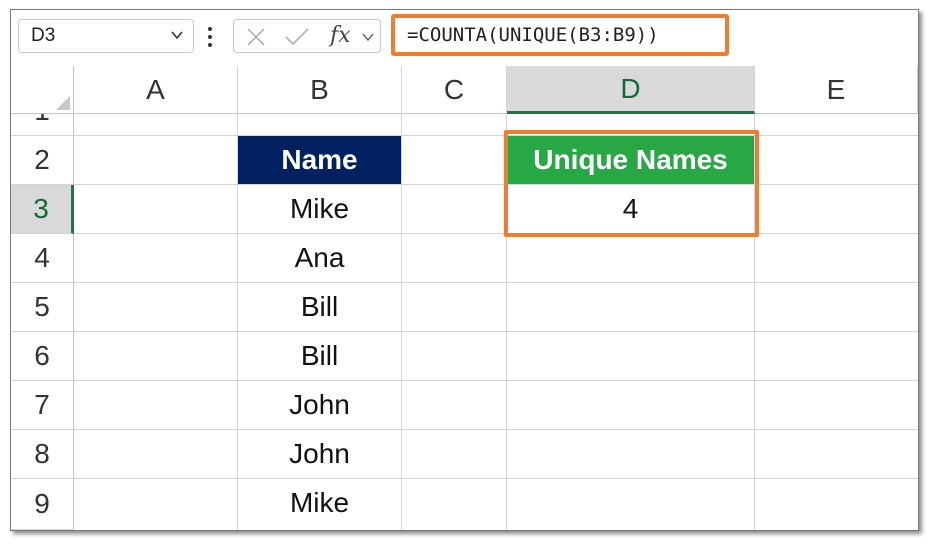 This screenshot has height=544, width=930. I want to click on row-header-4: 4, so click(42, 258).